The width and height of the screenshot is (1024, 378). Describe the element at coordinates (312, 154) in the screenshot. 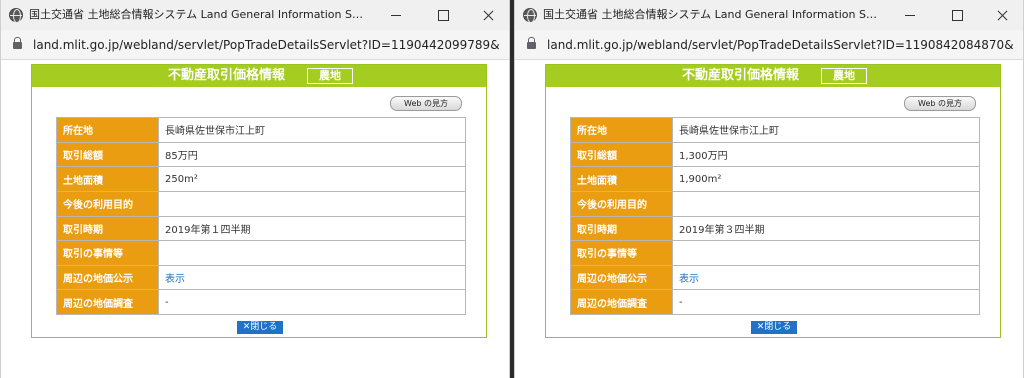

I see `row-value: 85万円` at that location.